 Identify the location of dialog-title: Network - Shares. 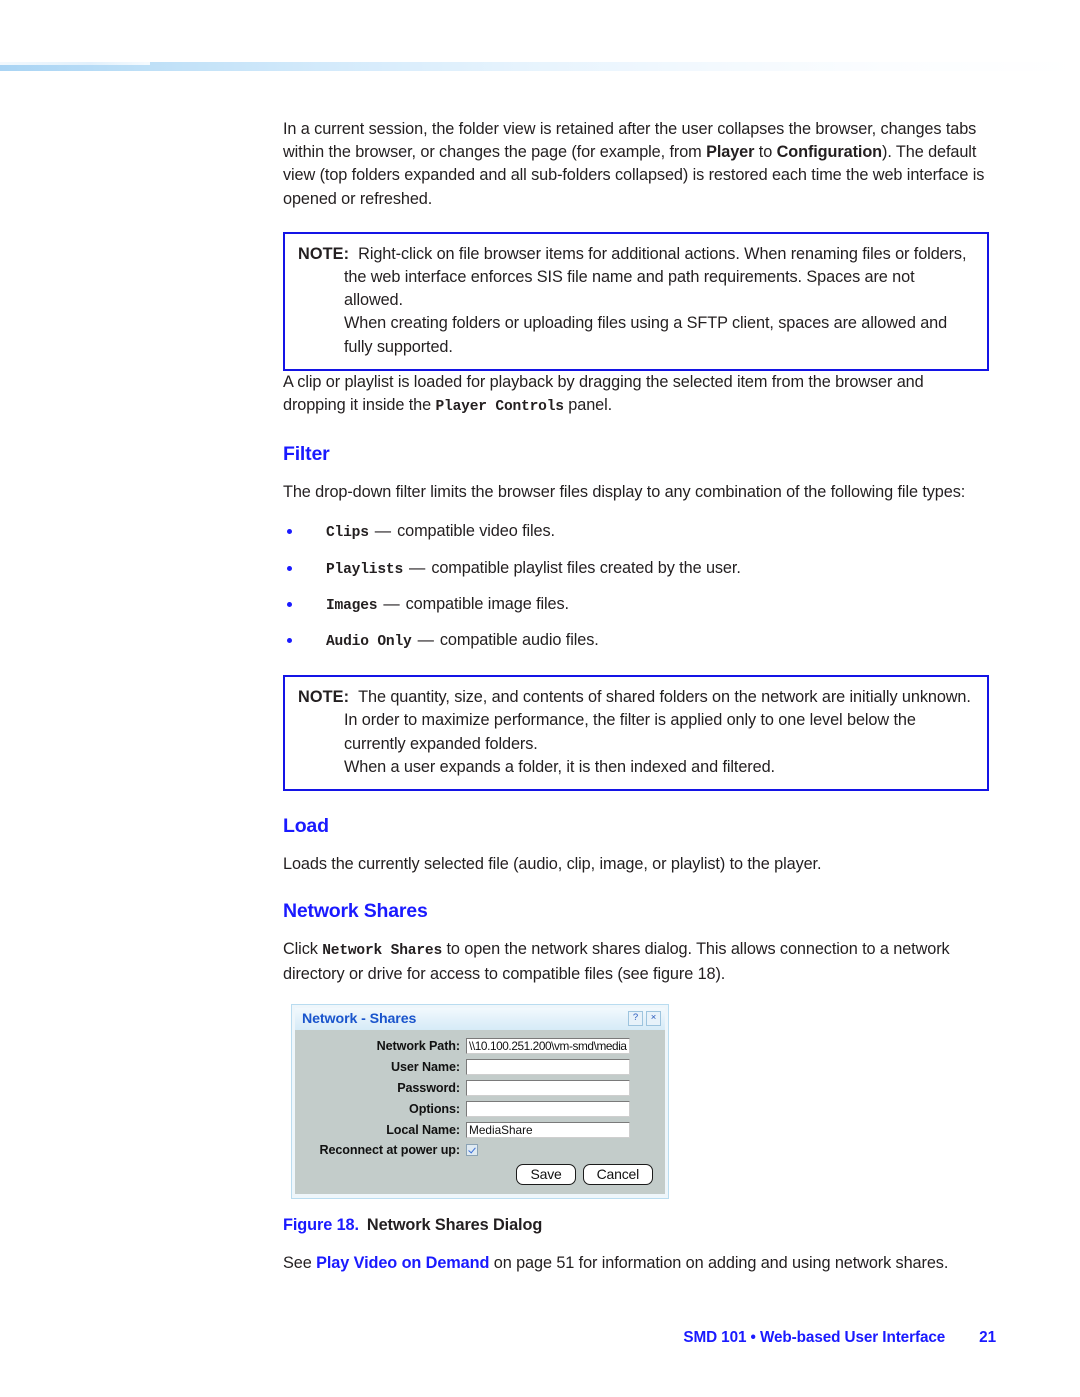
(359, 1018).